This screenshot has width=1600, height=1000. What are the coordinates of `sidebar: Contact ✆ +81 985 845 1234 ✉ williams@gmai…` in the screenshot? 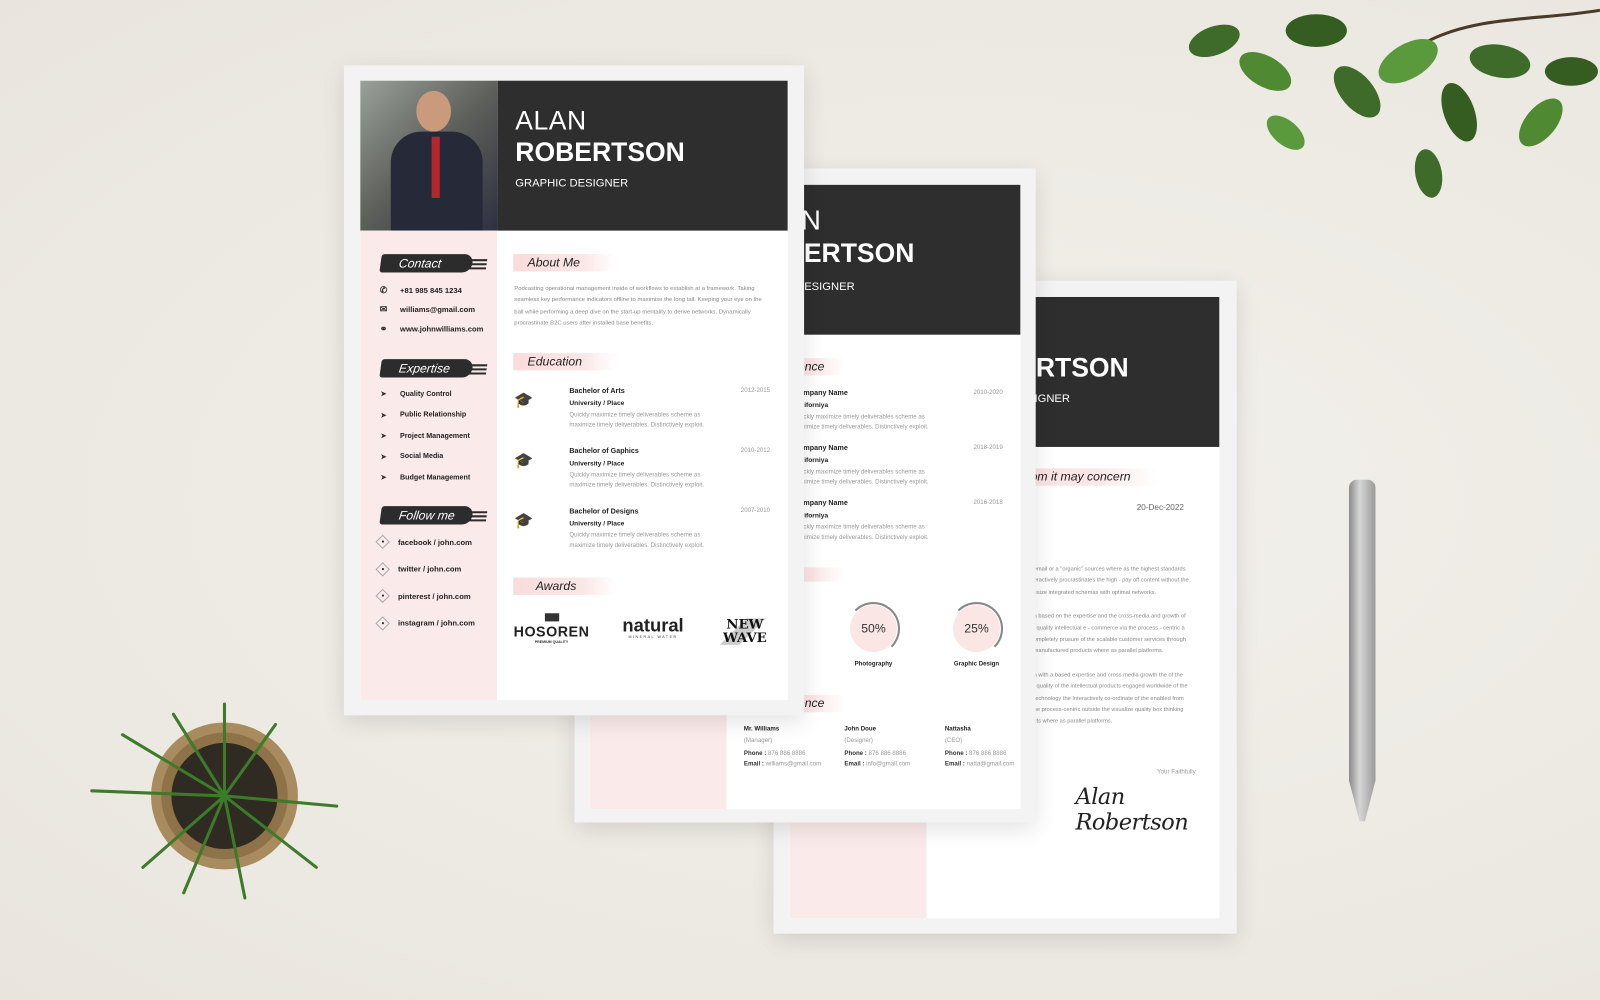 It's located at (428, 465).